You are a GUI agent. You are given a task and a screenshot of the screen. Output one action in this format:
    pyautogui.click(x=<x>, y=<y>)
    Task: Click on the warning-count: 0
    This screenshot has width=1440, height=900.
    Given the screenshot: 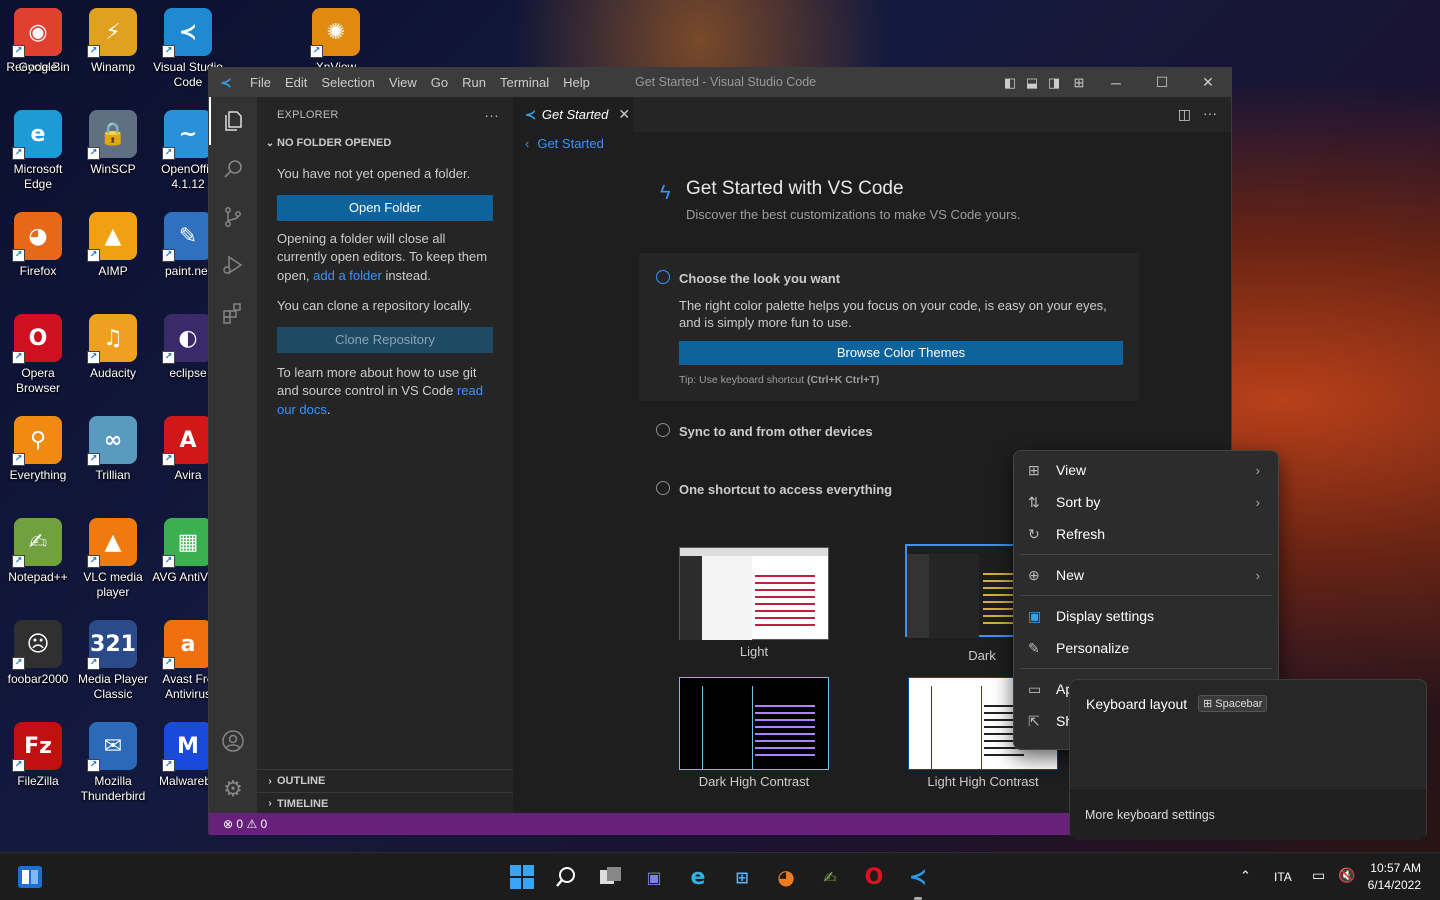 What is the action you would take?
    pyautogui.click(x=264, y=824)
    